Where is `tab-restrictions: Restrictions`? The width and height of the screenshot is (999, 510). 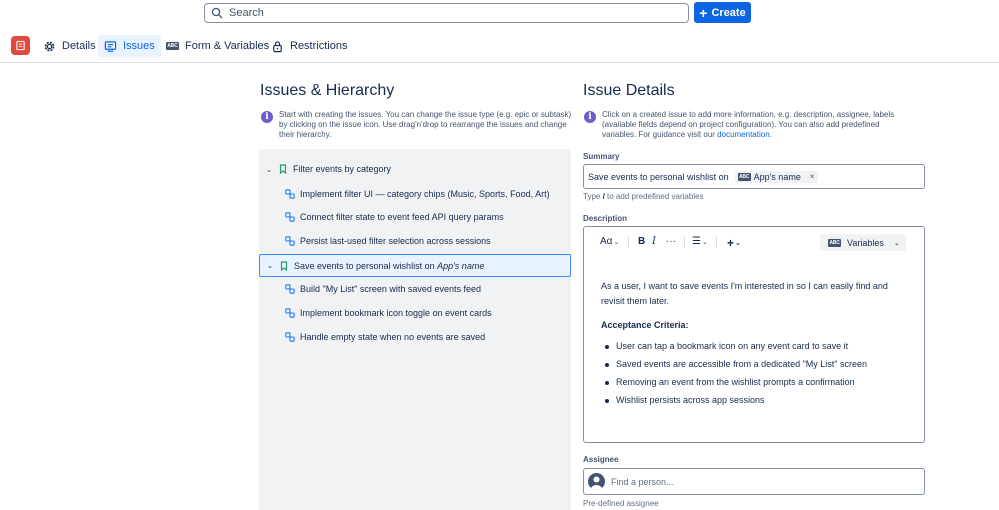 tab-restrictions: Restrictions is located at coordinates (309, 46).